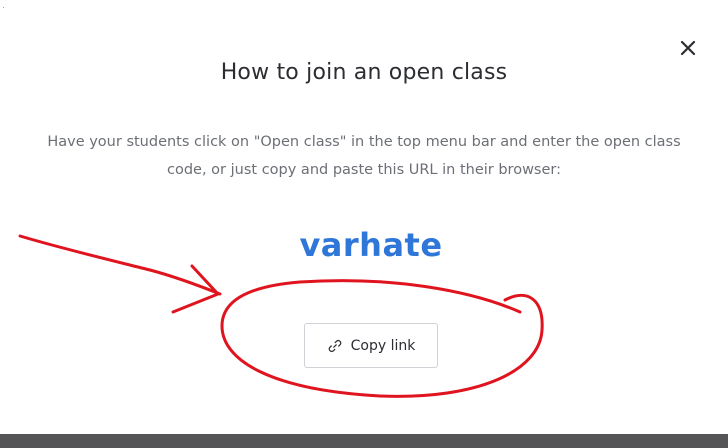 This screenshot has width=728, height=448. Describe the element at coordinates (364, 441) in the screenshot. I see `bottom-bar` at that location.